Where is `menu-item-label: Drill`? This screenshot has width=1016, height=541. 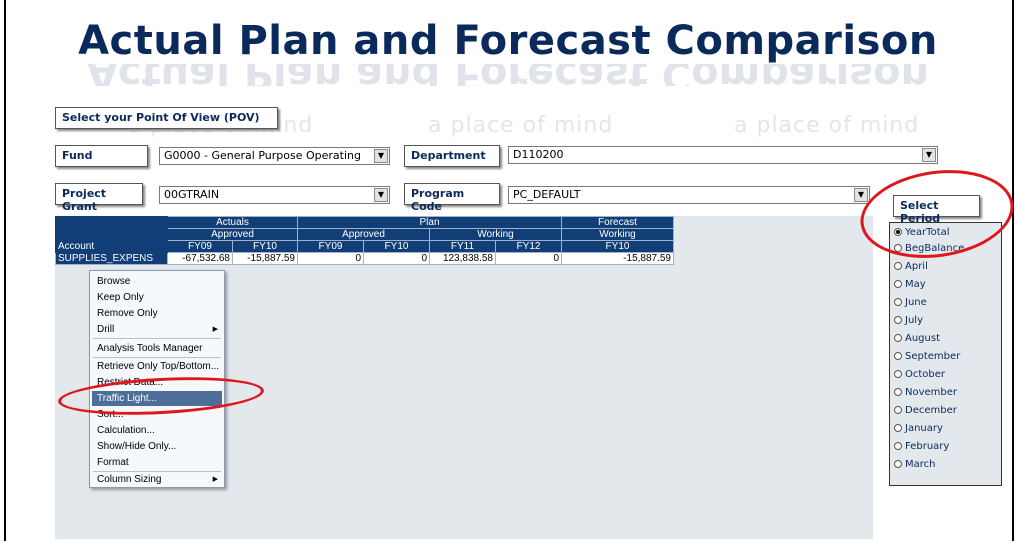 menu-item-label: Drill is located at coordinates (106, 329).